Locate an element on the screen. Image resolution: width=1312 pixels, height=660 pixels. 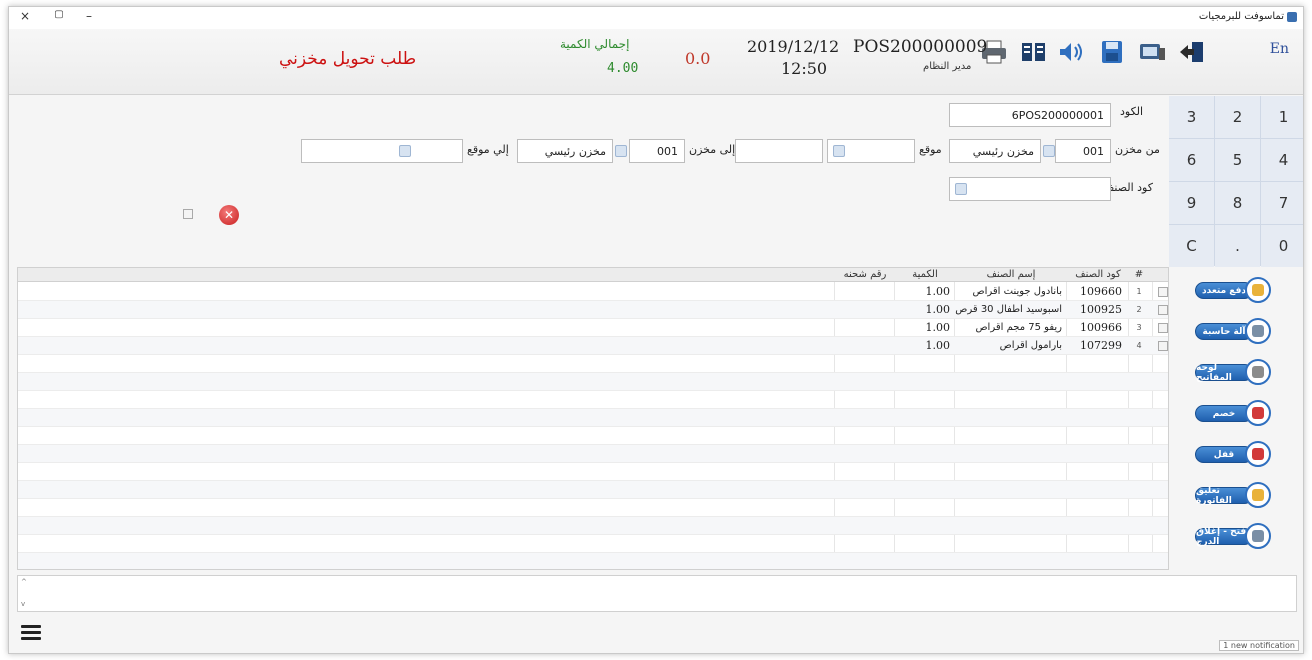
minimize-window-button: – is located at coordinates (89, 16).